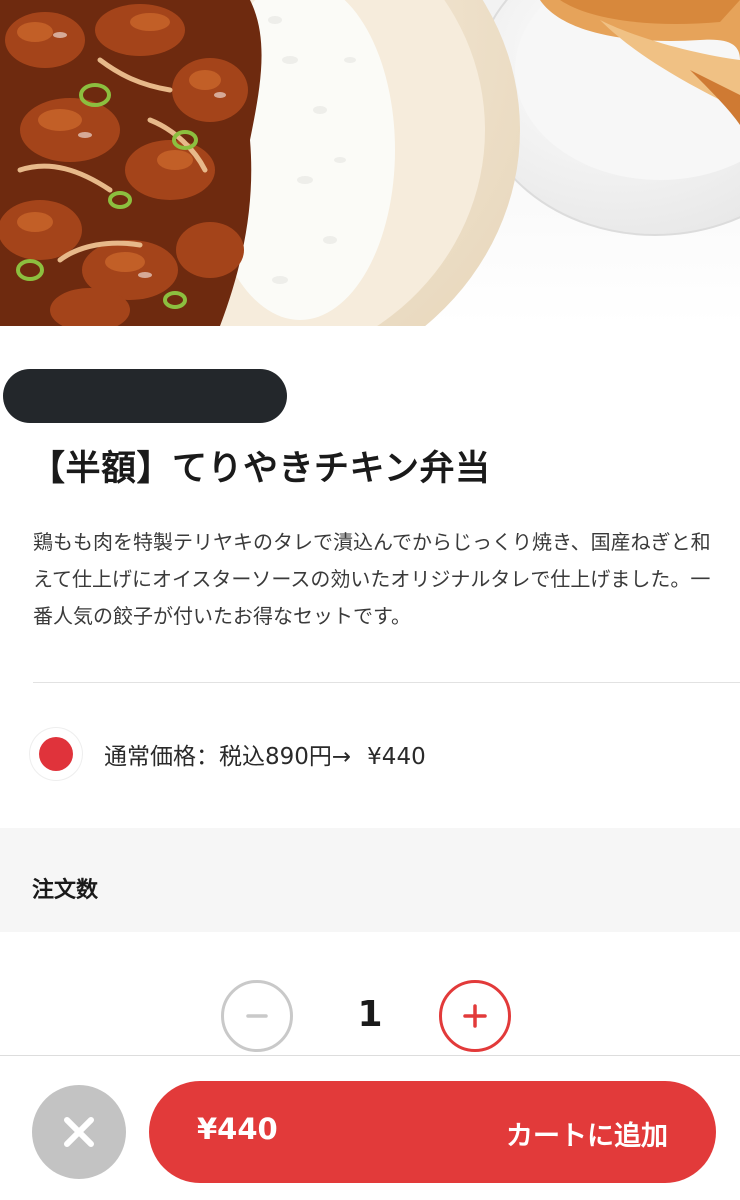 The image size is (740, 1200). Describe the element at coordinates (237, 1129) in the screenshot. I see `cart-total-price: ¥440` at that location.